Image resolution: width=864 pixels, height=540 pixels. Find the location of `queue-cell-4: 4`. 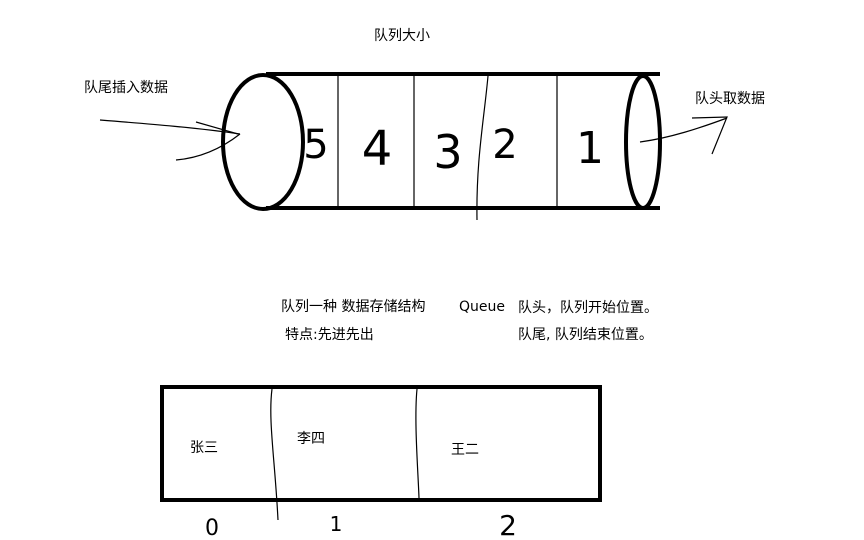

queue-cell-4: 4 is located at coordinates (377, 149).